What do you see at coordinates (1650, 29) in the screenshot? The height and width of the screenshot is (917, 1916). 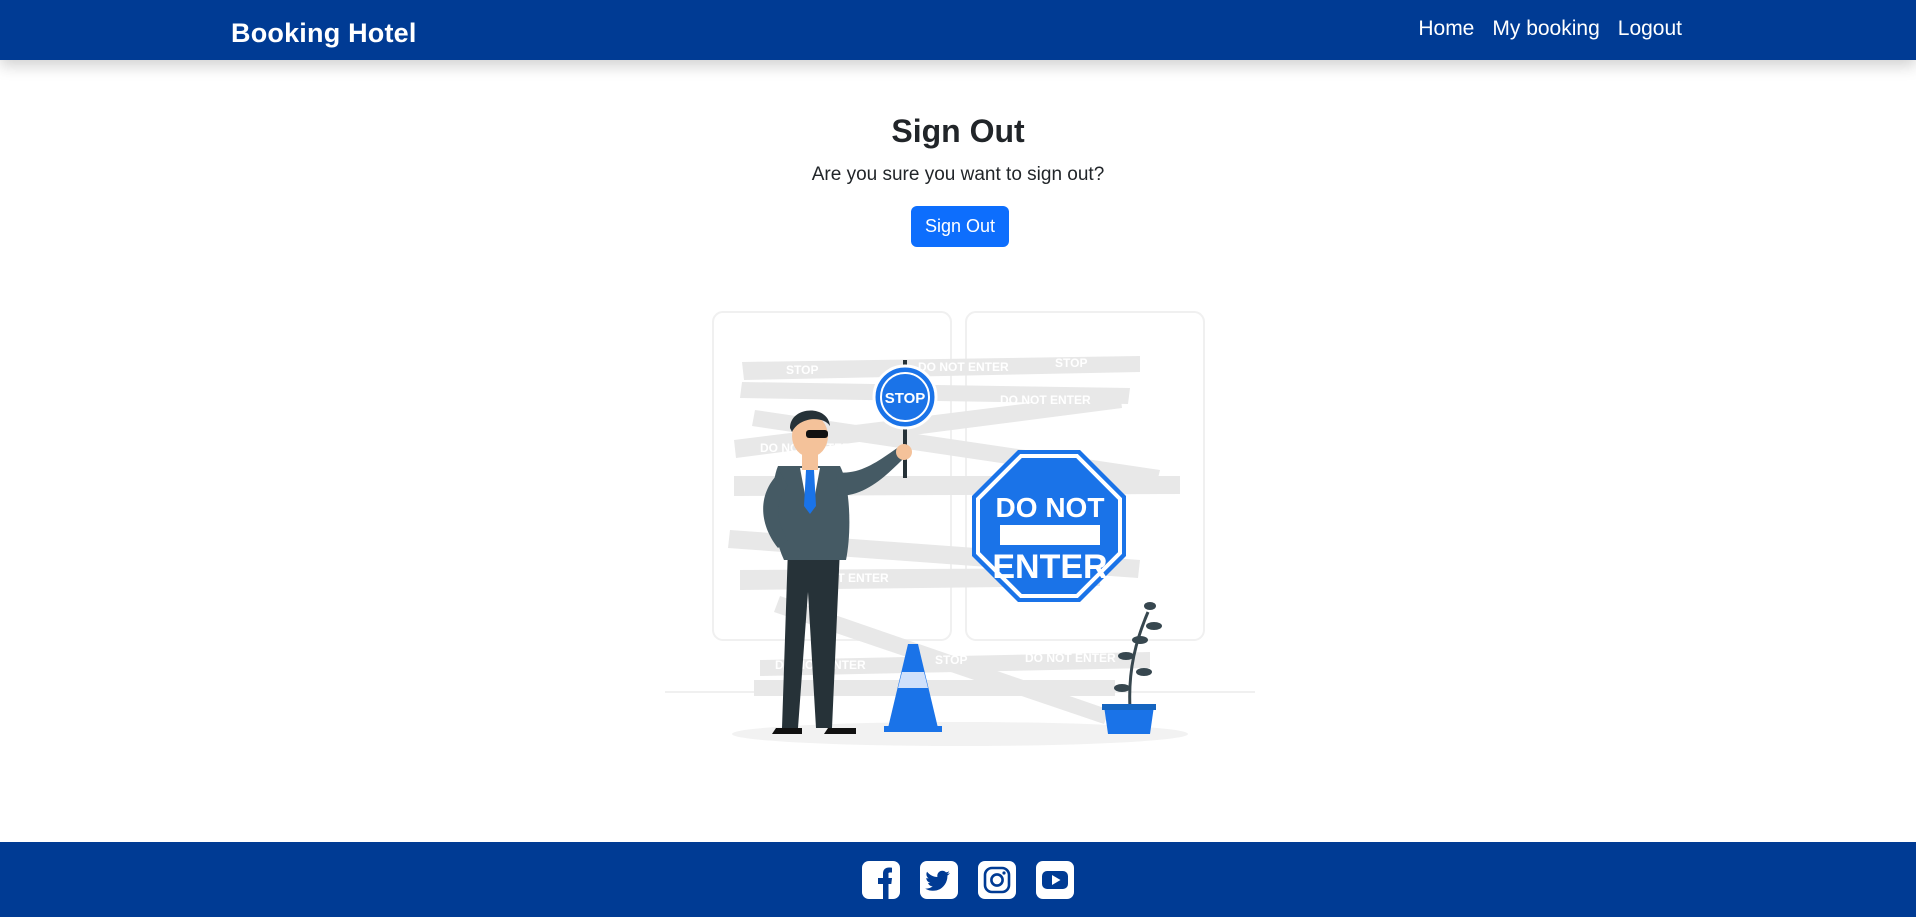 I see `nav-link-logout: Logout` at bounding box center [1650, 29].